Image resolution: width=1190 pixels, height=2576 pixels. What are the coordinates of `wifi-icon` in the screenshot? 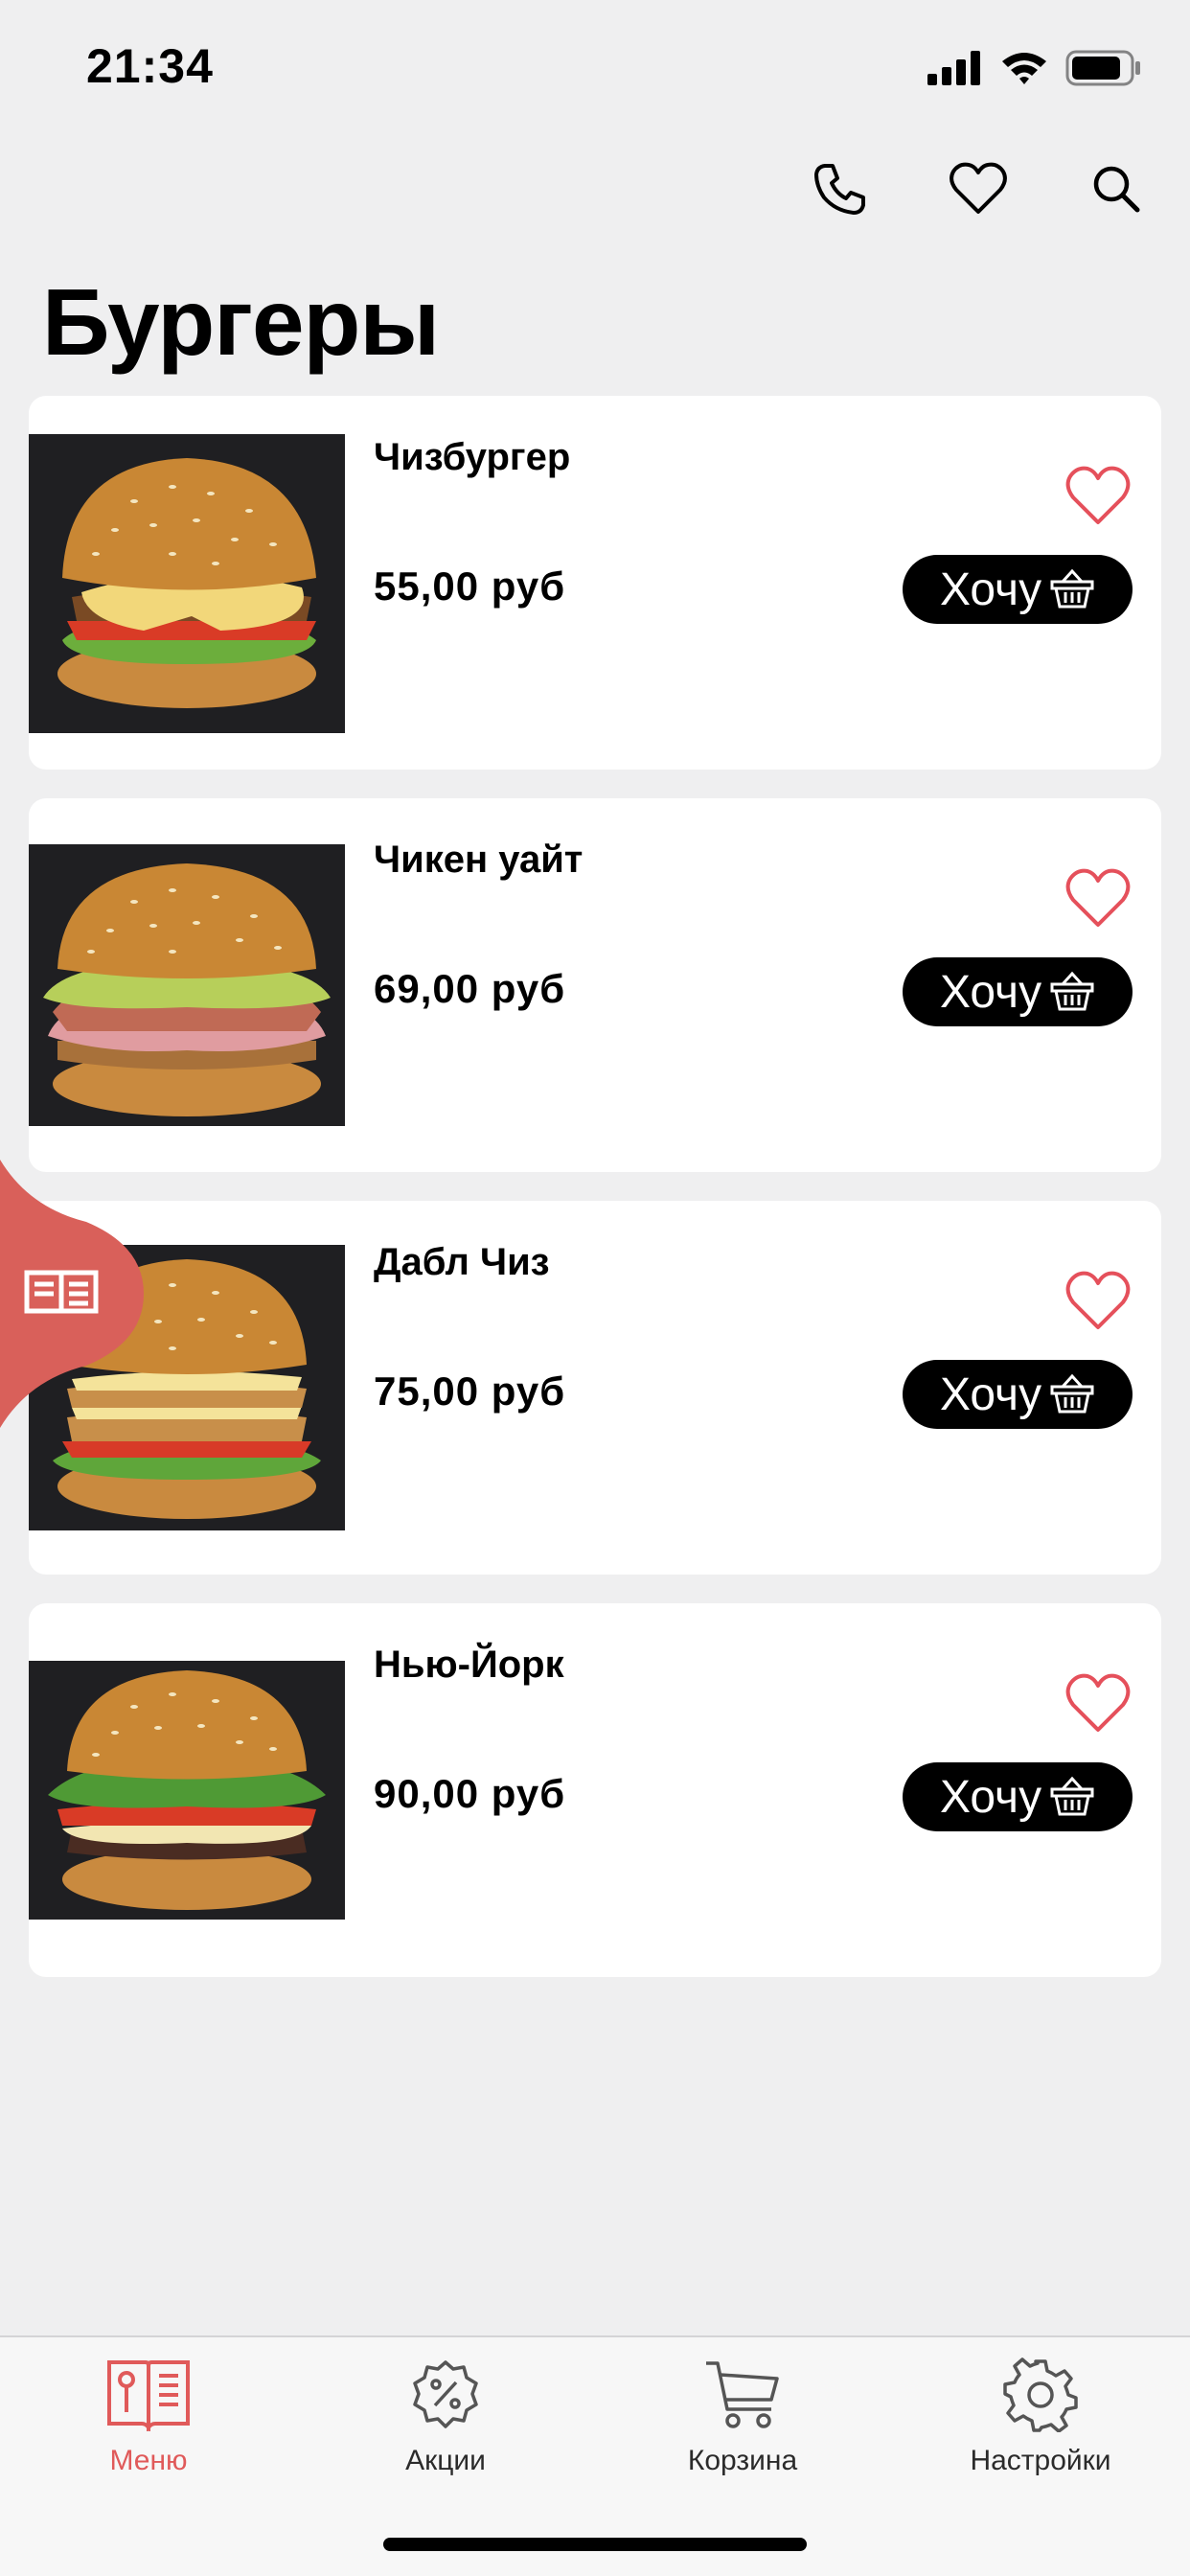 It's located at (1024, 68).